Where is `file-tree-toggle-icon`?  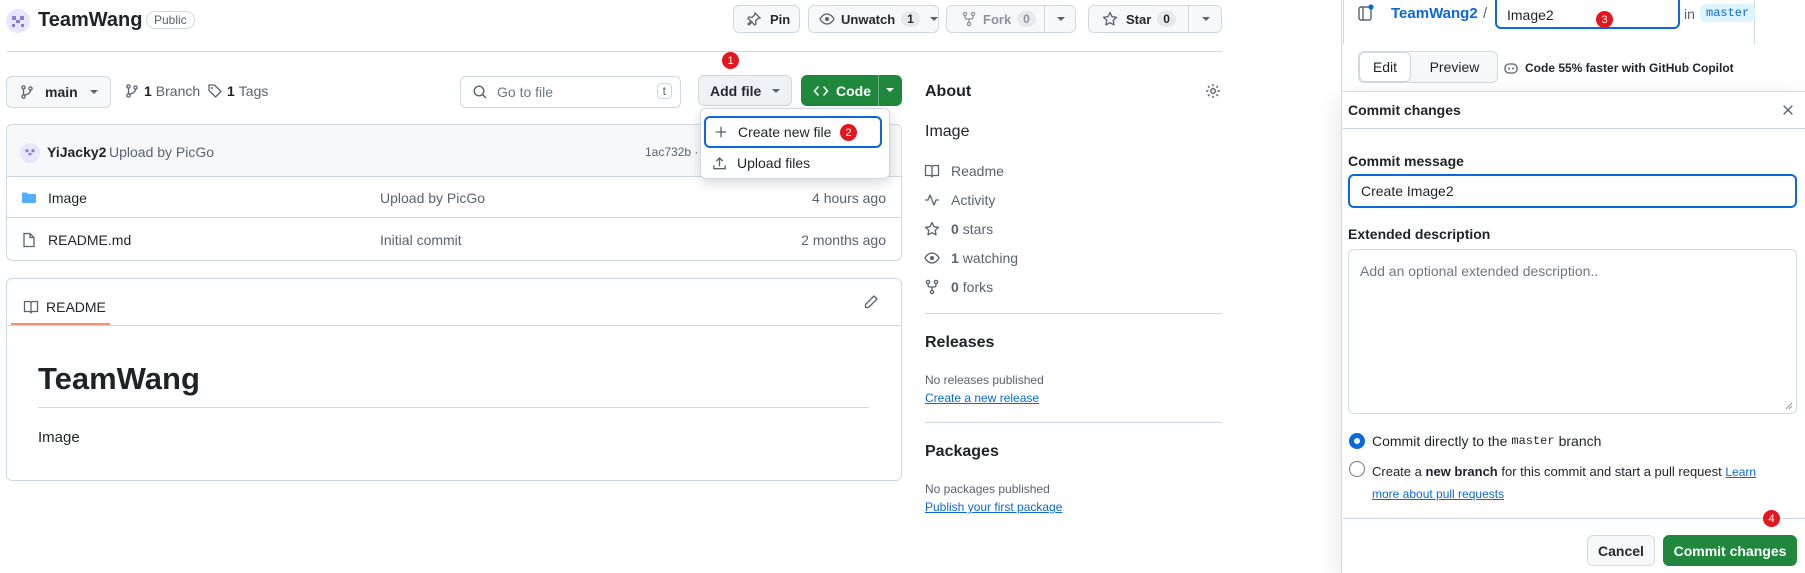 file-tree-toggle-icon is located at coordinates (1366, 13).